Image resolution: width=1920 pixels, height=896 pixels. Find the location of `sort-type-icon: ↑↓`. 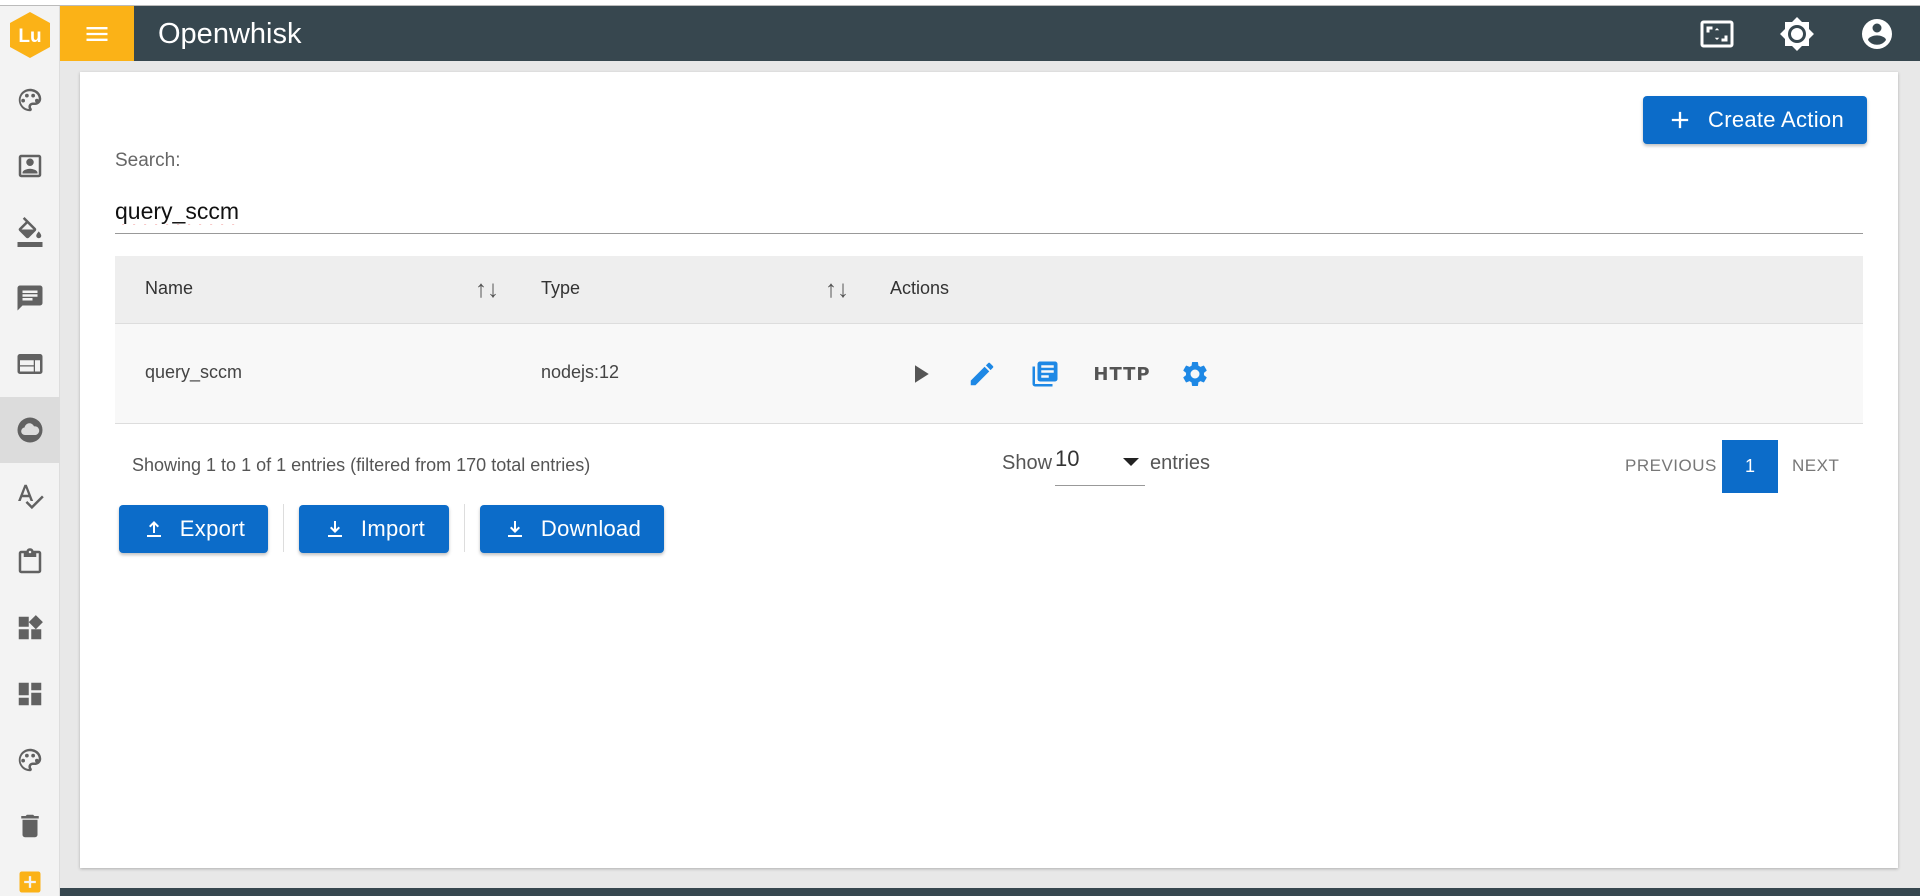

sort-type-icon: ↑↓ is located at coordinates (837, 290).